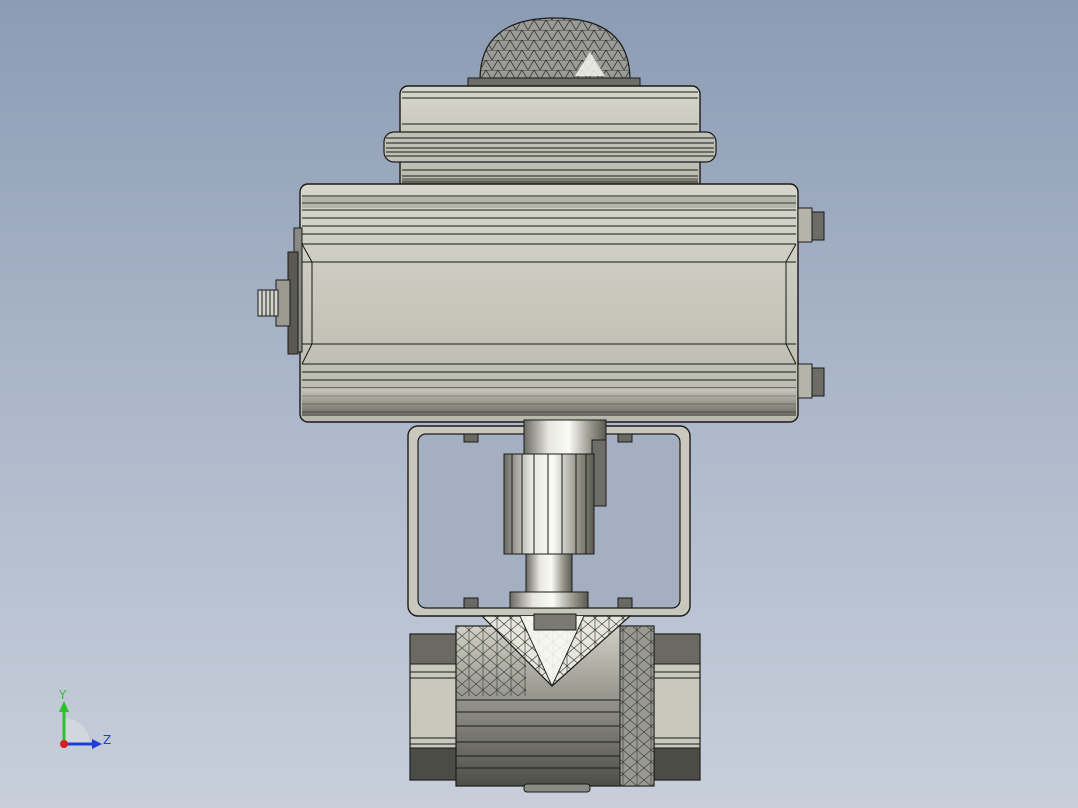 The height and width of the screenshot is (808, 1078). I want to click on z-axis-arrow, so click(97, 744).